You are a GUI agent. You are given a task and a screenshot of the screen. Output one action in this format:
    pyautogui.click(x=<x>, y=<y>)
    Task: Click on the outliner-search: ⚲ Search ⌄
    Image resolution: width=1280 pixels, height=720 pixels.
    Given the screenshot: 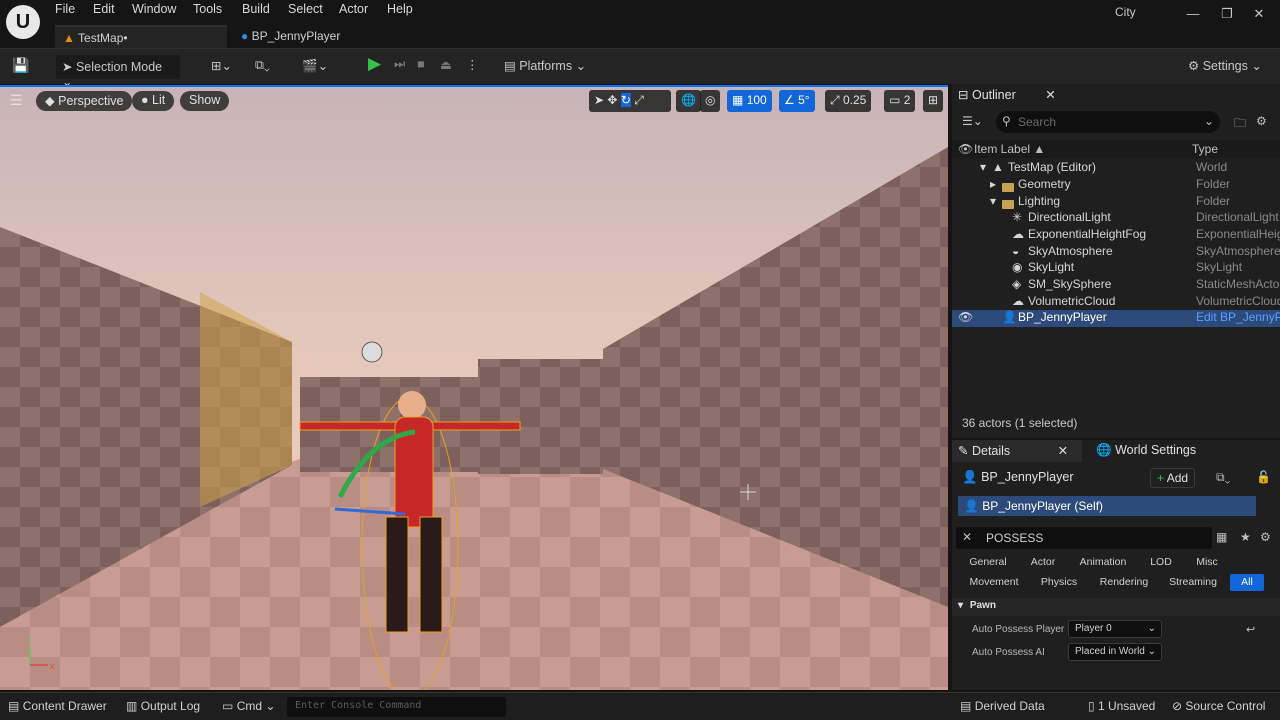 What is the action you would take?
    pyautogui.click(x=1108, y=122)
    